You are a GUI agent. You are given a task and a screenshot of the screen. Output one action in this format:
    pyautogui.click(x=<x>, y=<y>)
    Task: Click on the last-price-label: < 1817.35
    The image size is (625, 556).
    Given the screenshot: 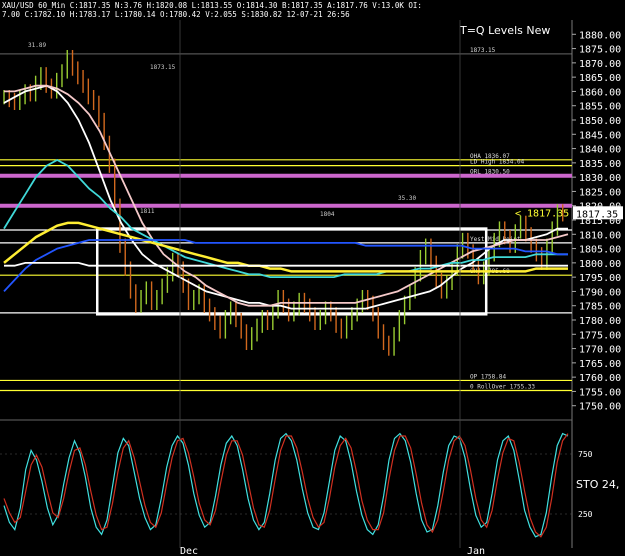 What is the action you would take?
    pyautogui.click(x=542, y=213)
    